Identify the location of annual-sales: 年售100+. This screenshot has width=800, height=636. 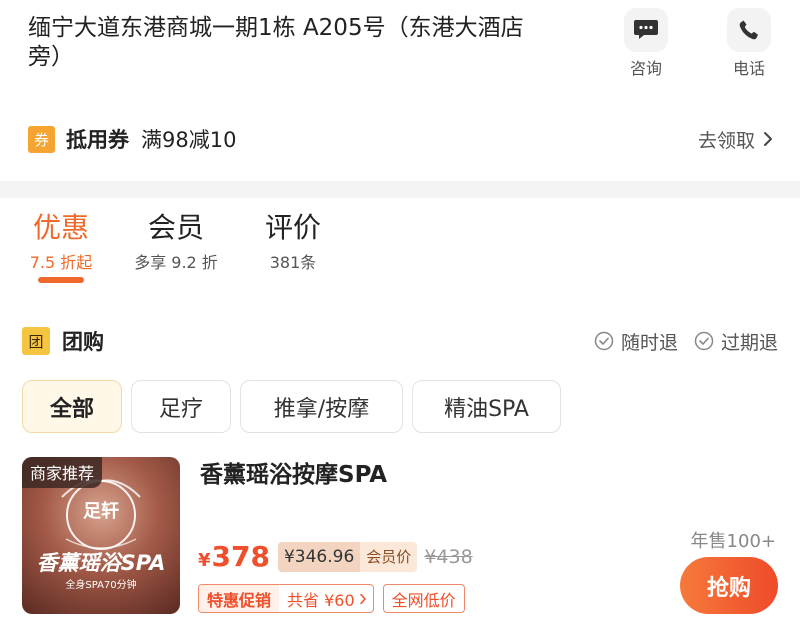
(733, 541).